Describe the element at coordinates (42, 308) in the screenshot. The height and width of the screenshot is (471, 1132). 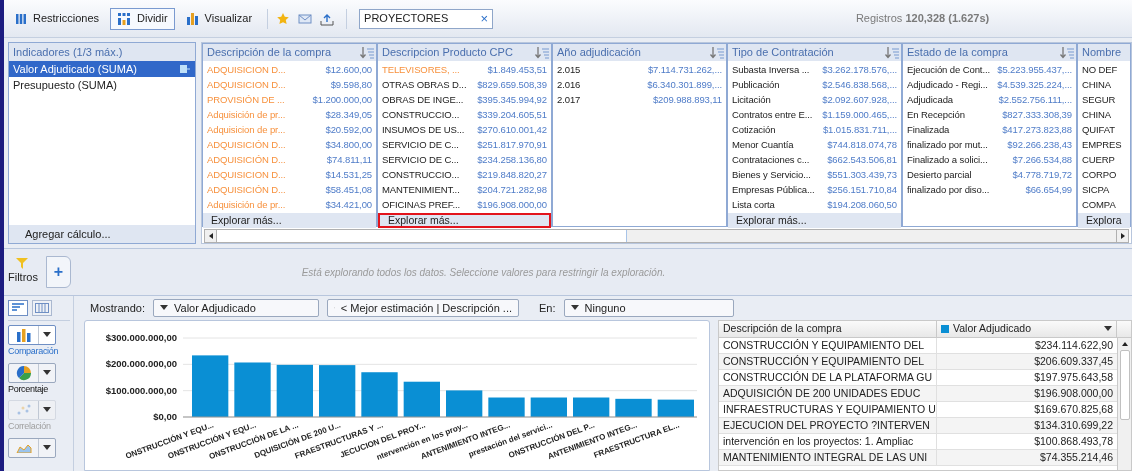
I see `table-view-button` at that location.